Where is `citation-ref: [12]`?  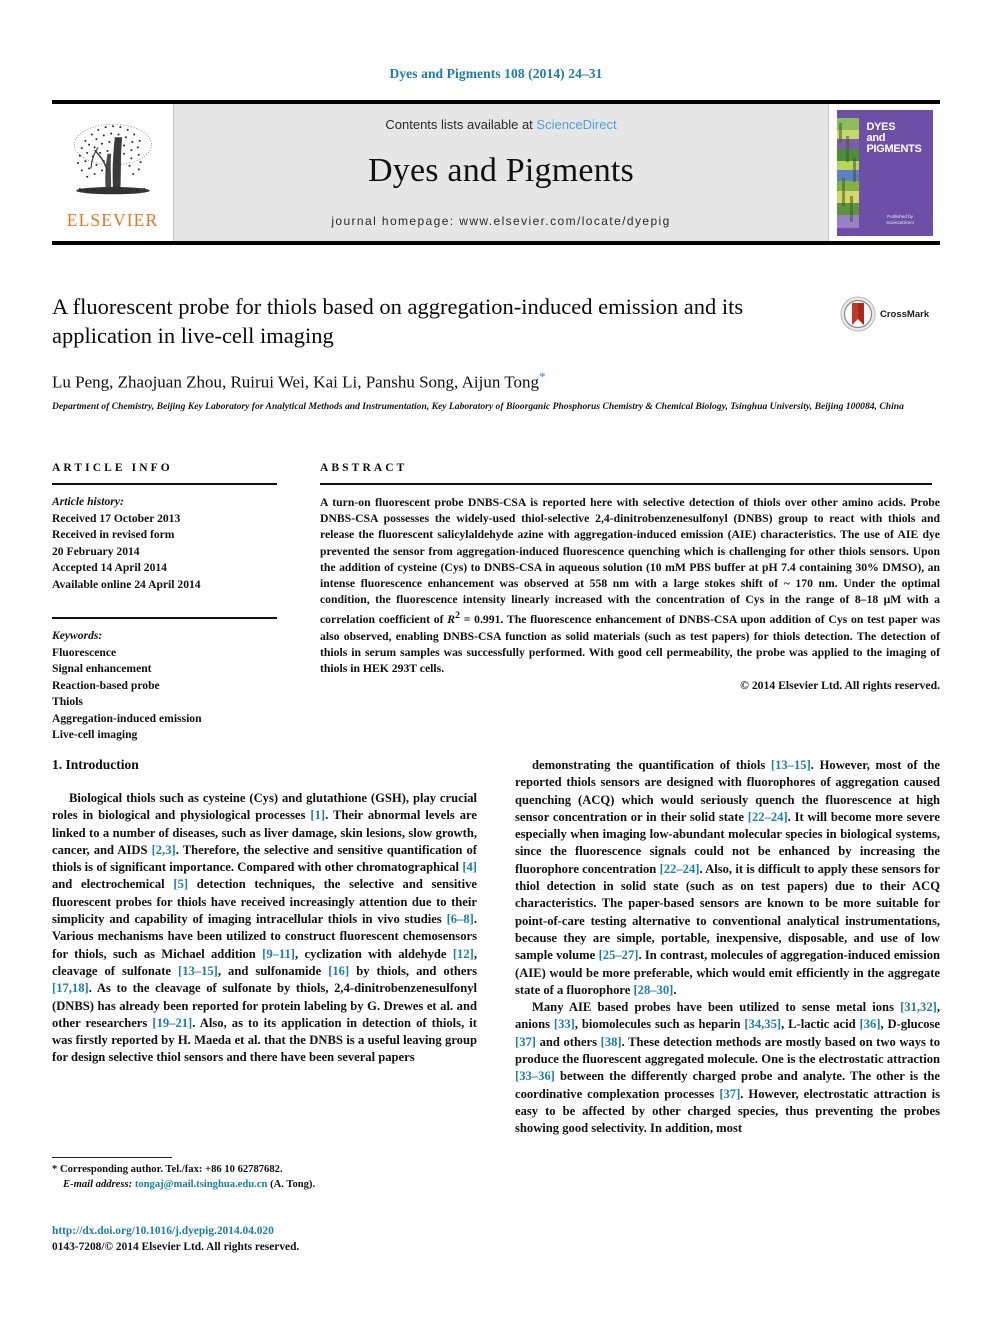 citation-ref: [12] is located at coordinates (463, 954).